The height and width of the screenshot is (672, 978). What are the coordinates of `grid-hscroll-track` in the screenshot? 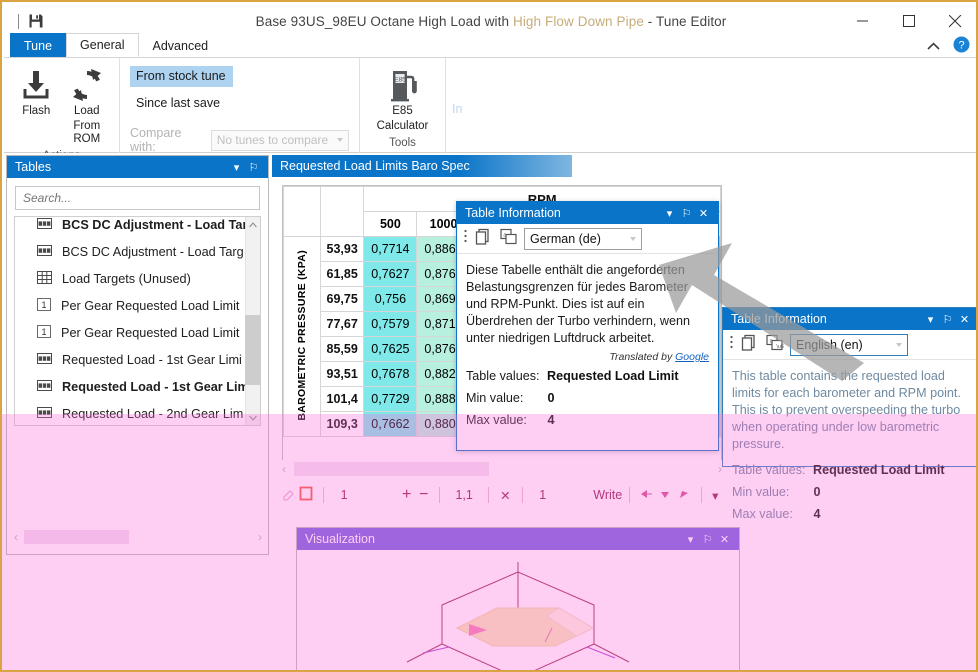 It's located at (502, 469).